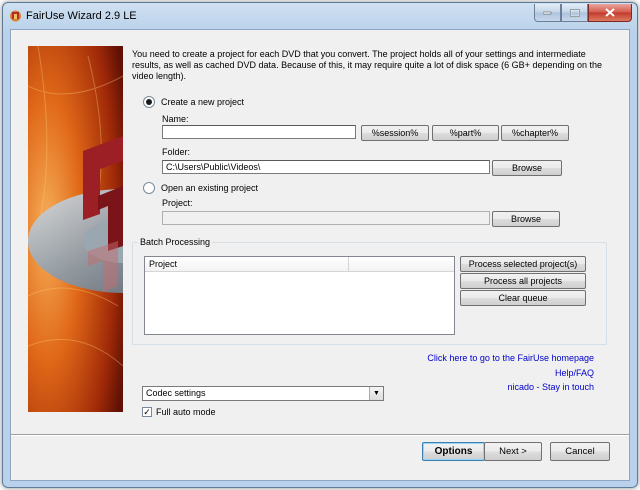  I want to click on dropdown-arrow-icon: ▼, so click(376, 393).